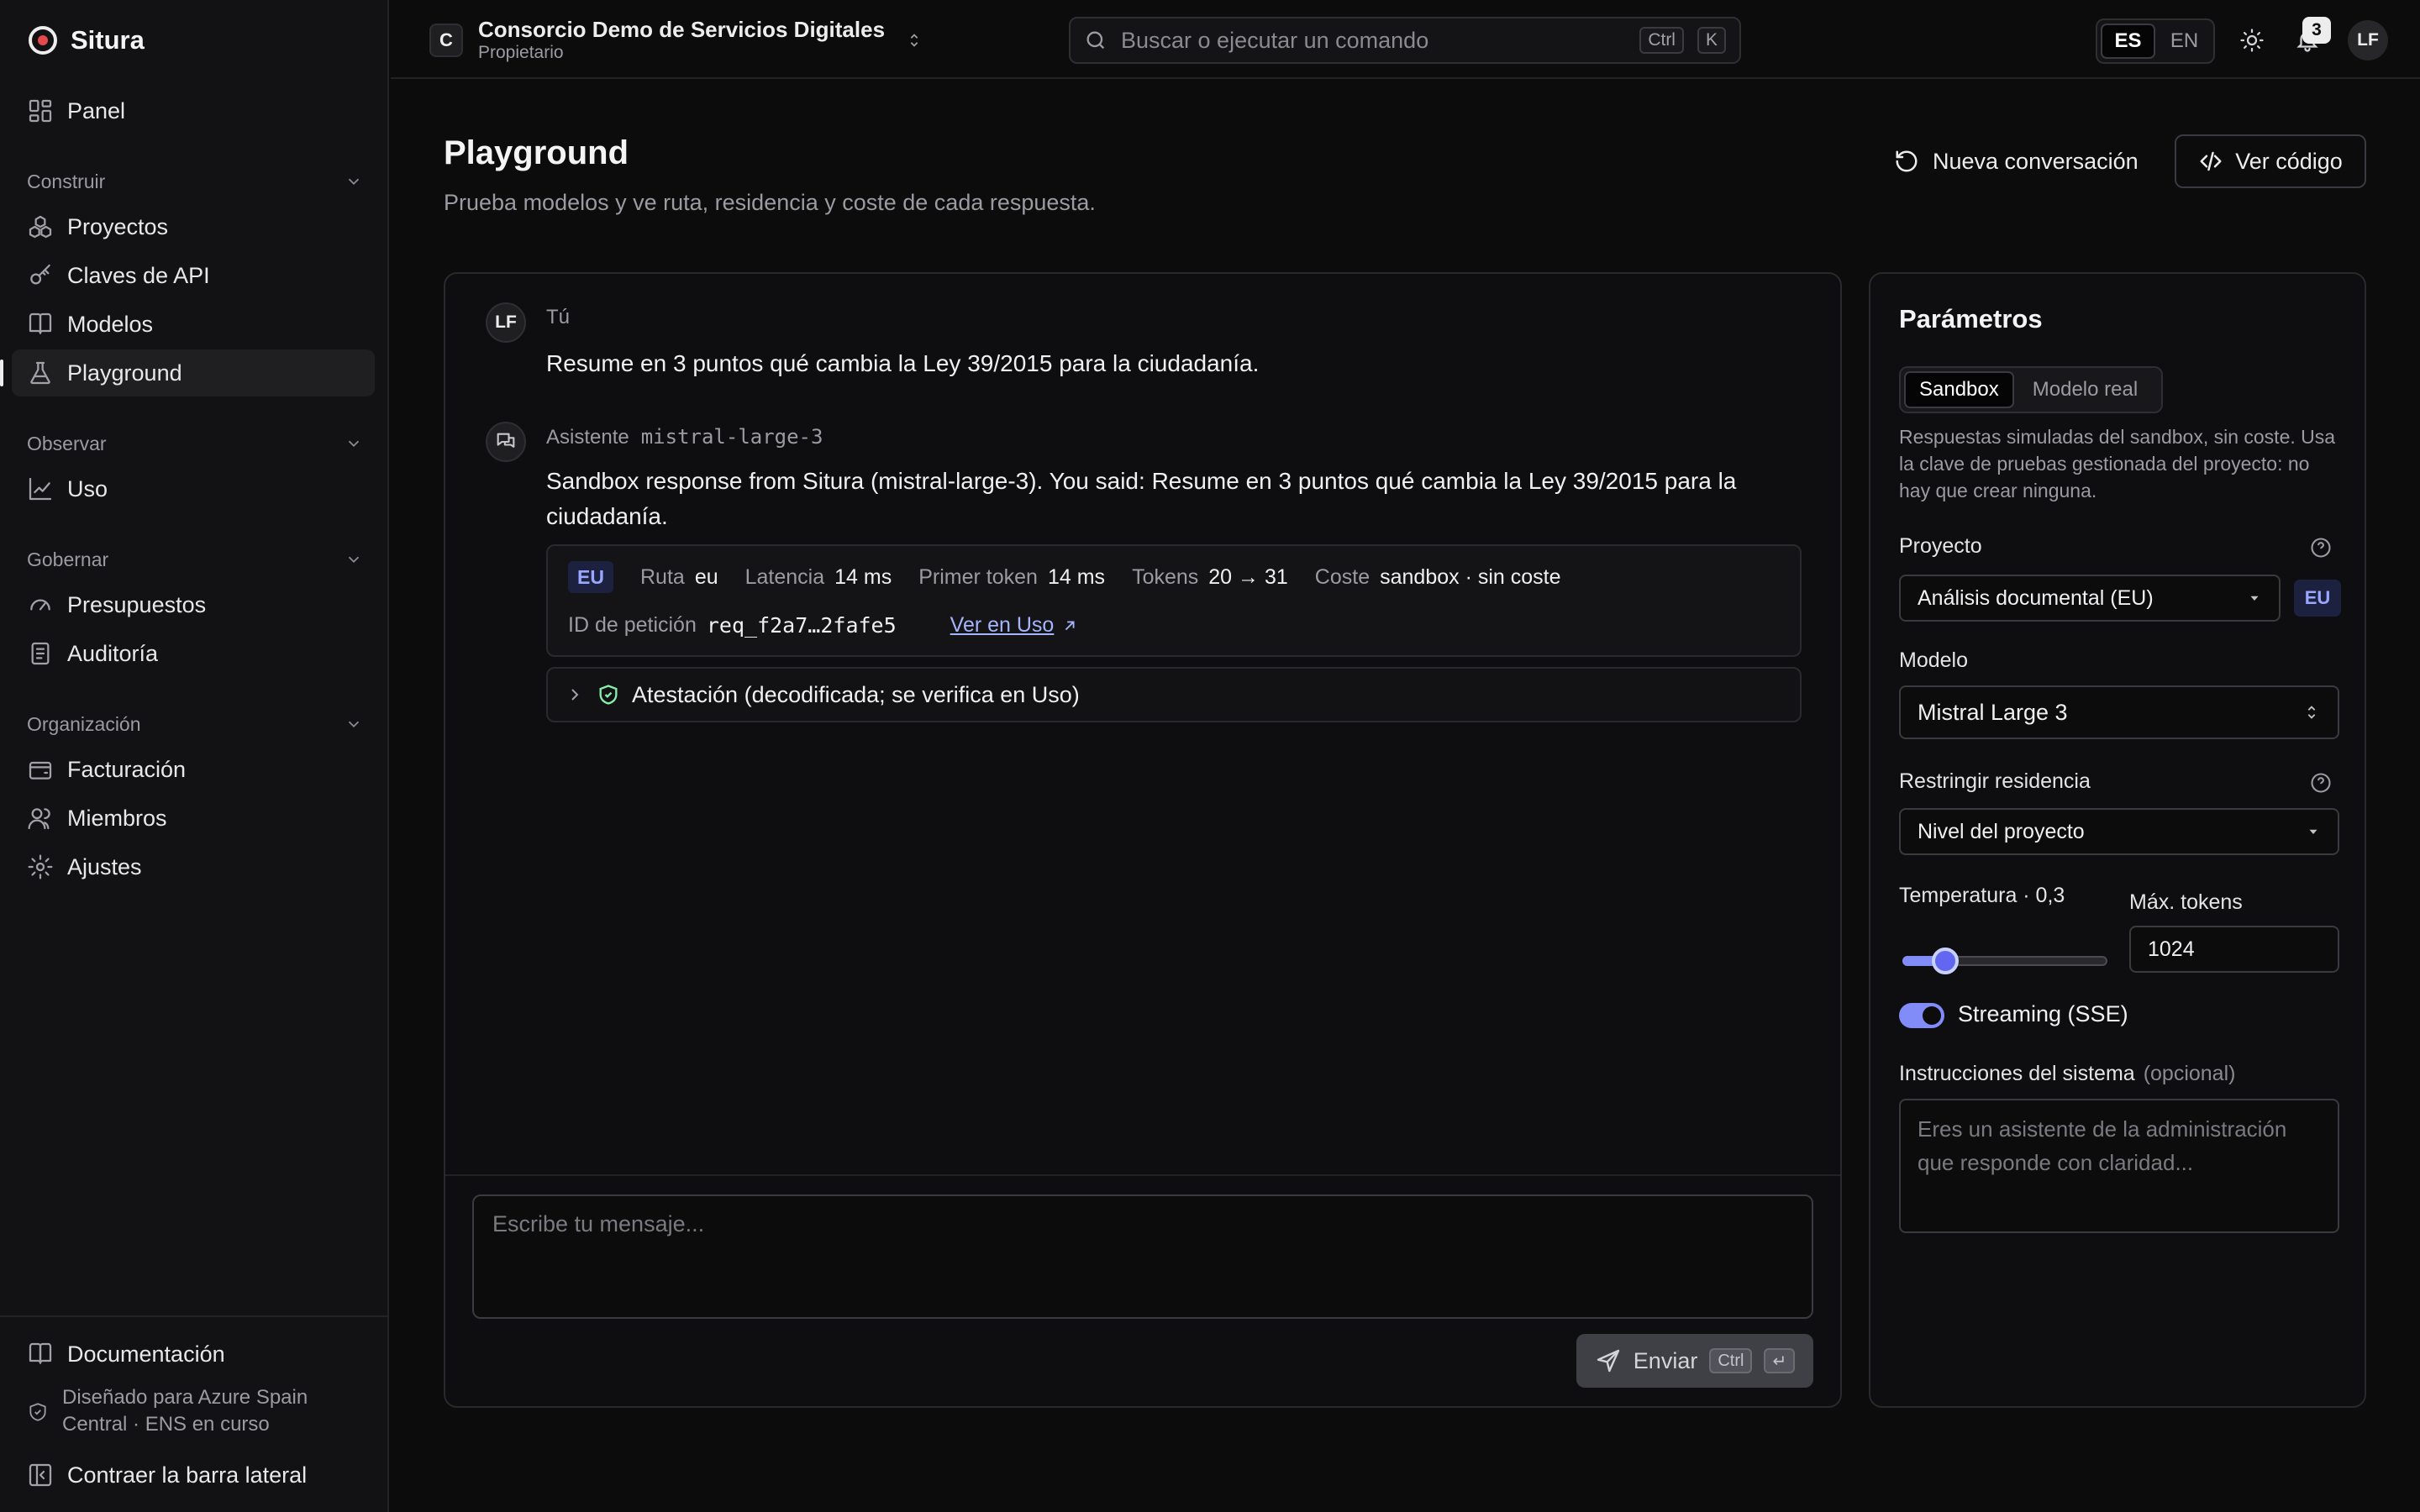 This screenshot has width=2420, height=1512. Describe the element at coordinates (96, 110) in the screenshot. I see `sidebar-item-label: Panel` at that location.